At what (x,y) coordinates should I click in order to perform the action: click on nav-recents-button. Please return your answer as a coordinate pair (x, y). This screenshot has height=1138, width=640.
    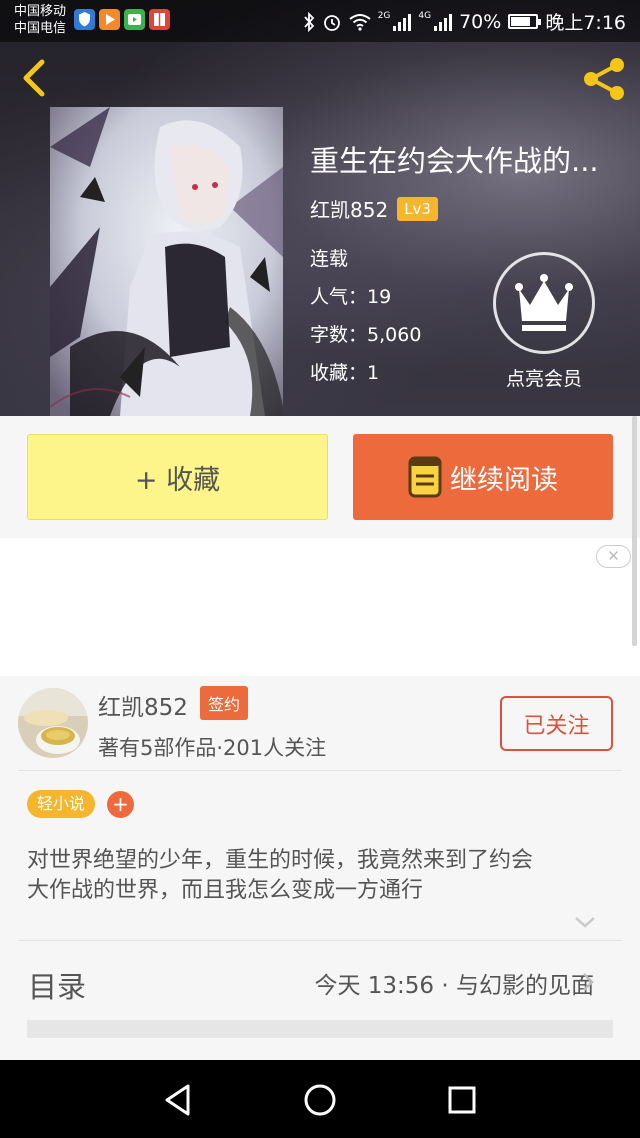
    Looking at the image, I should click on (462, 1100).